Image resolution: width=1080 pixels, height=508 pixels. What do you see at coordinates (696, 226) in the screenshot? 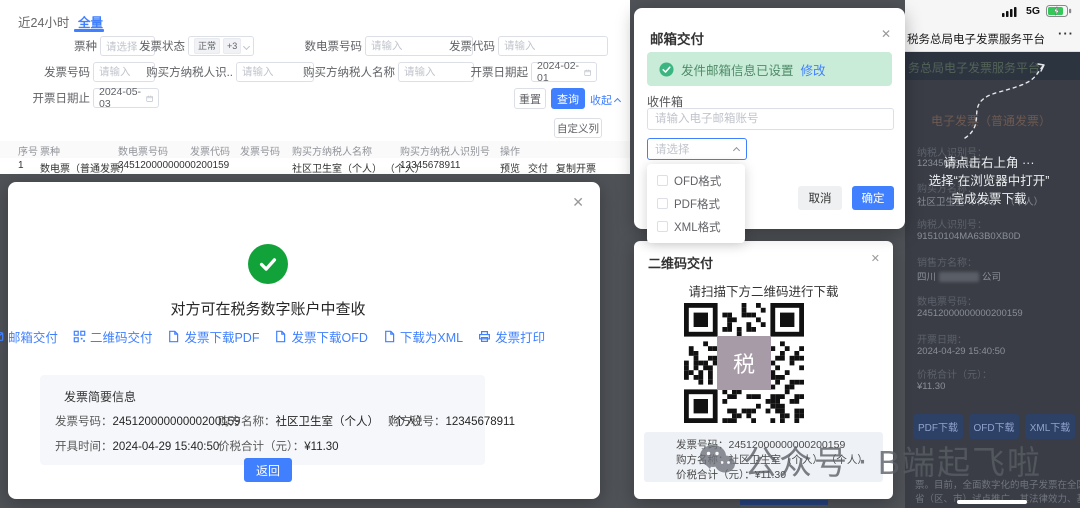
I see `option-xml: XML格式` at bounding box center [696, 226].